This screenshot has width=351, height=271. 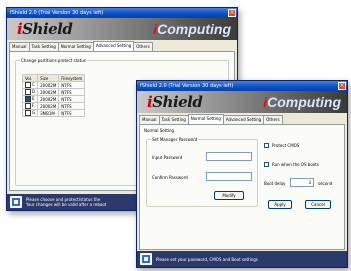 I want to click on confirm-password-field, so click(x=229, y=176).